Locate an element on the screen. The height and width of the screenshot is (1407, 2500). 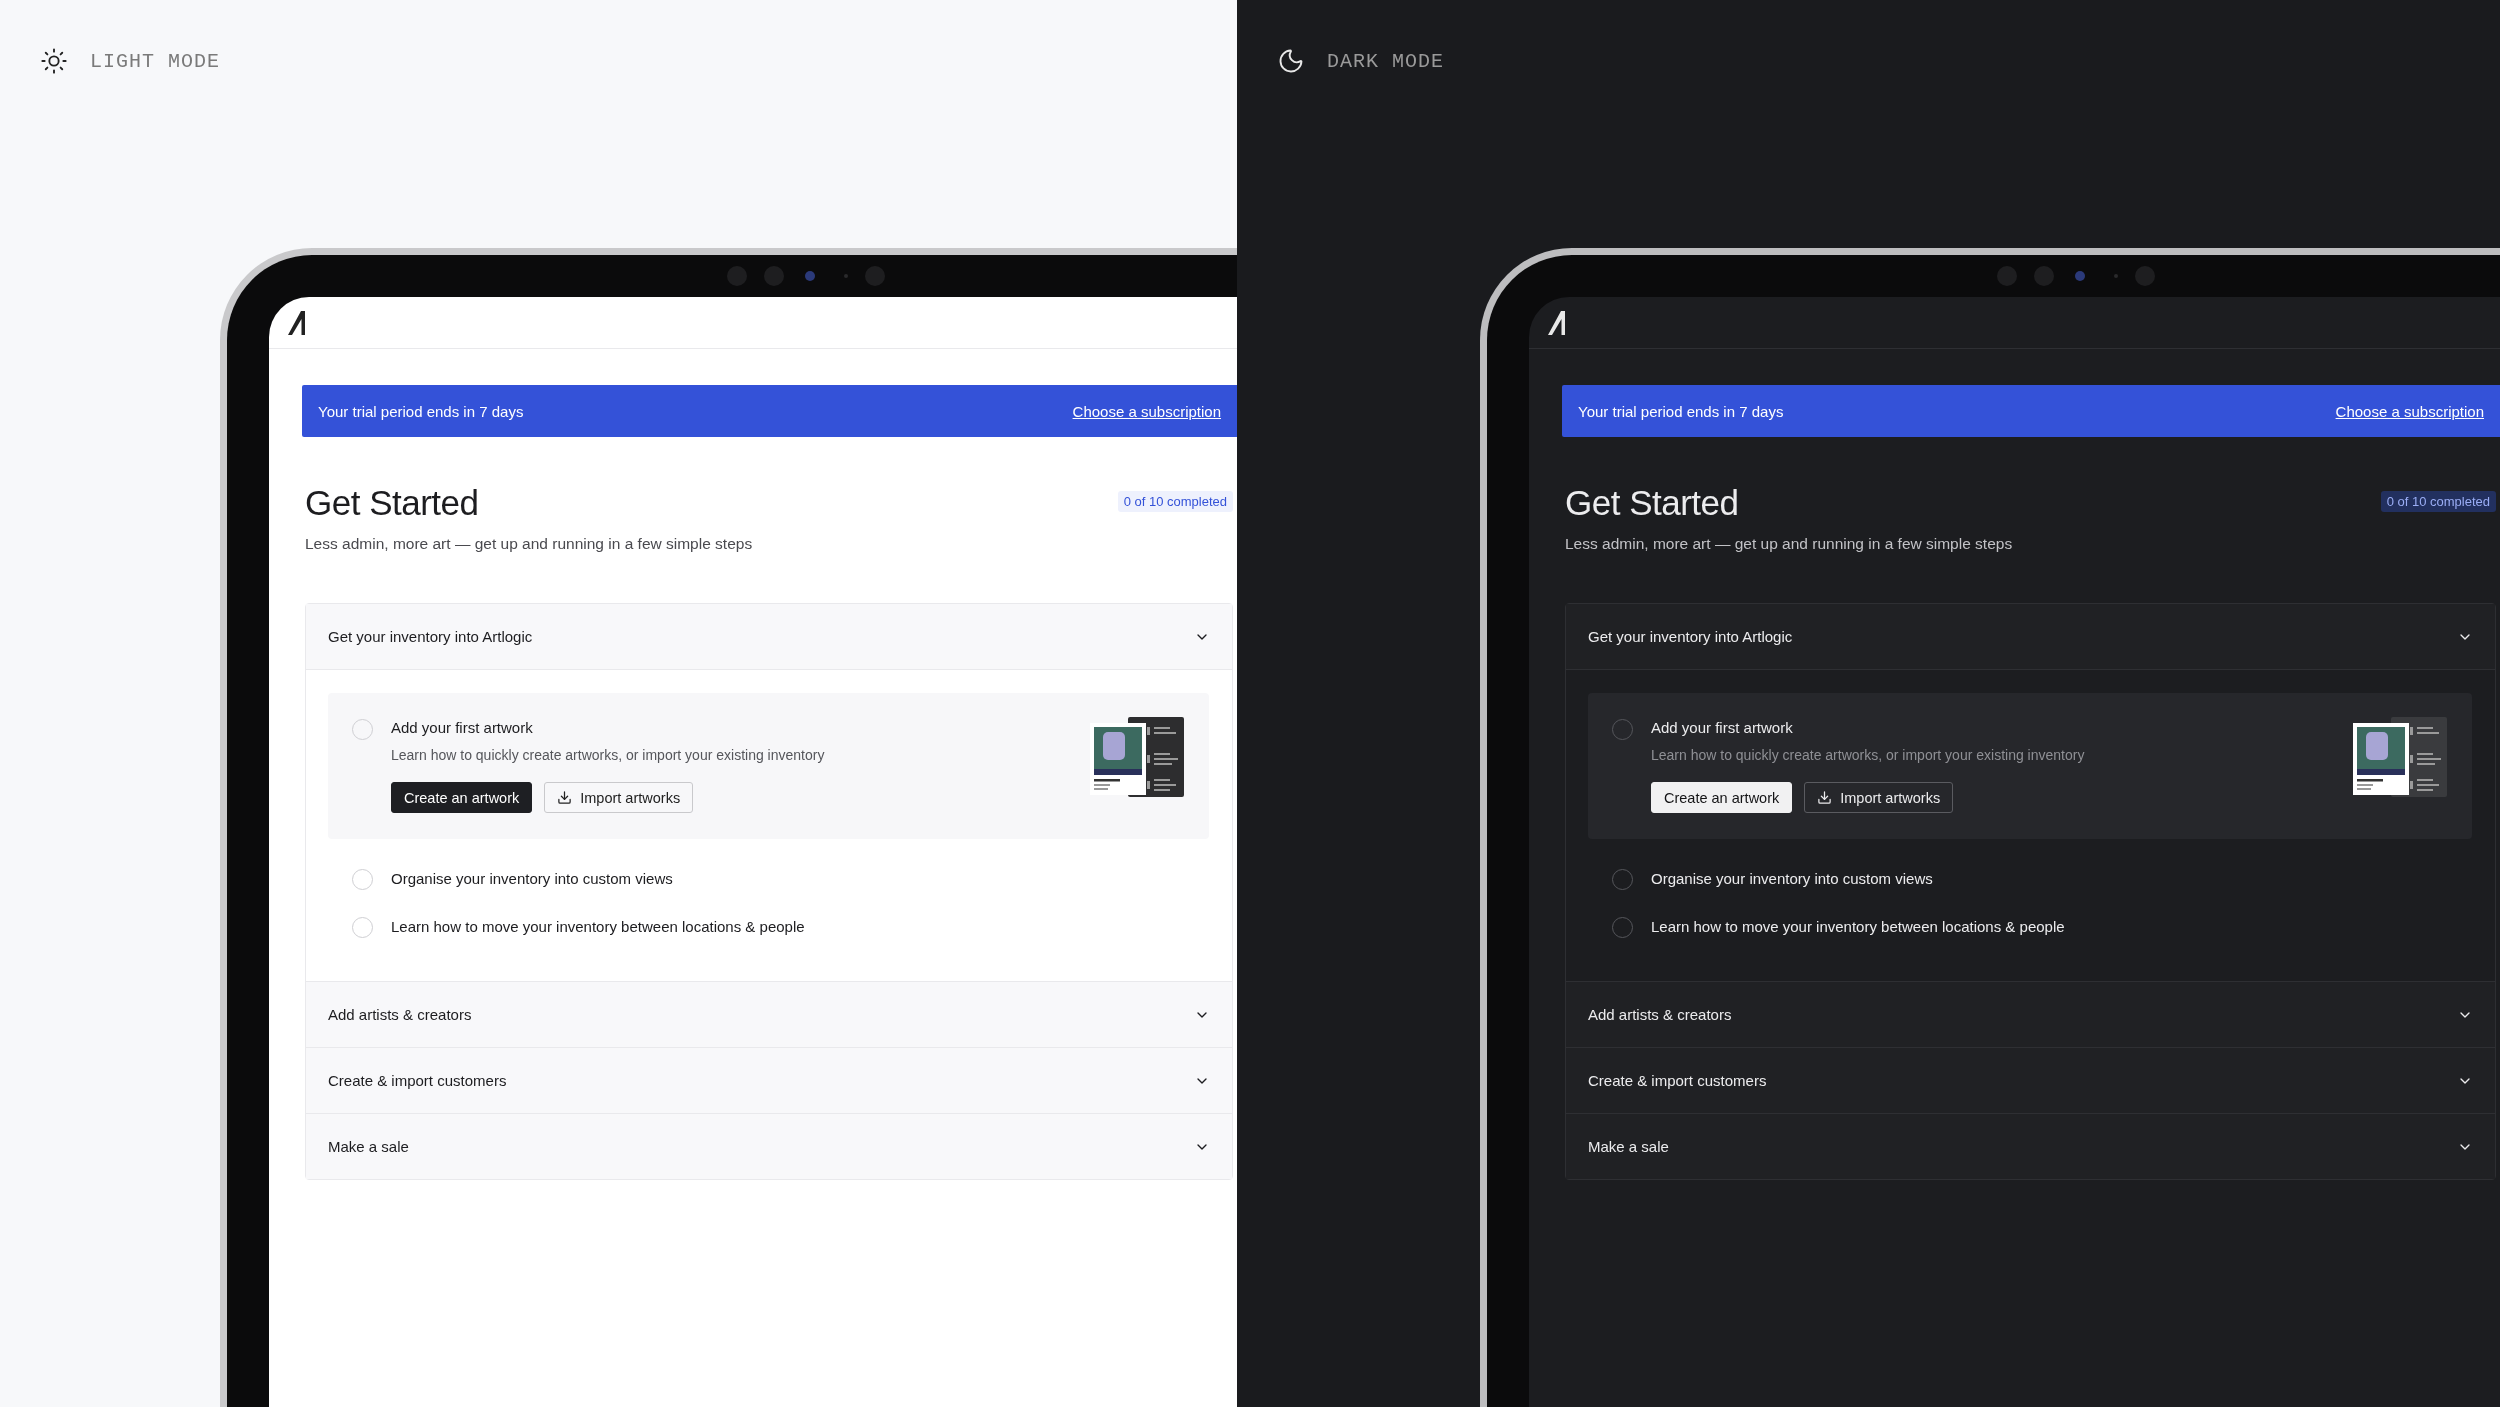
moon-icon is located at coordinates (1291, 61).